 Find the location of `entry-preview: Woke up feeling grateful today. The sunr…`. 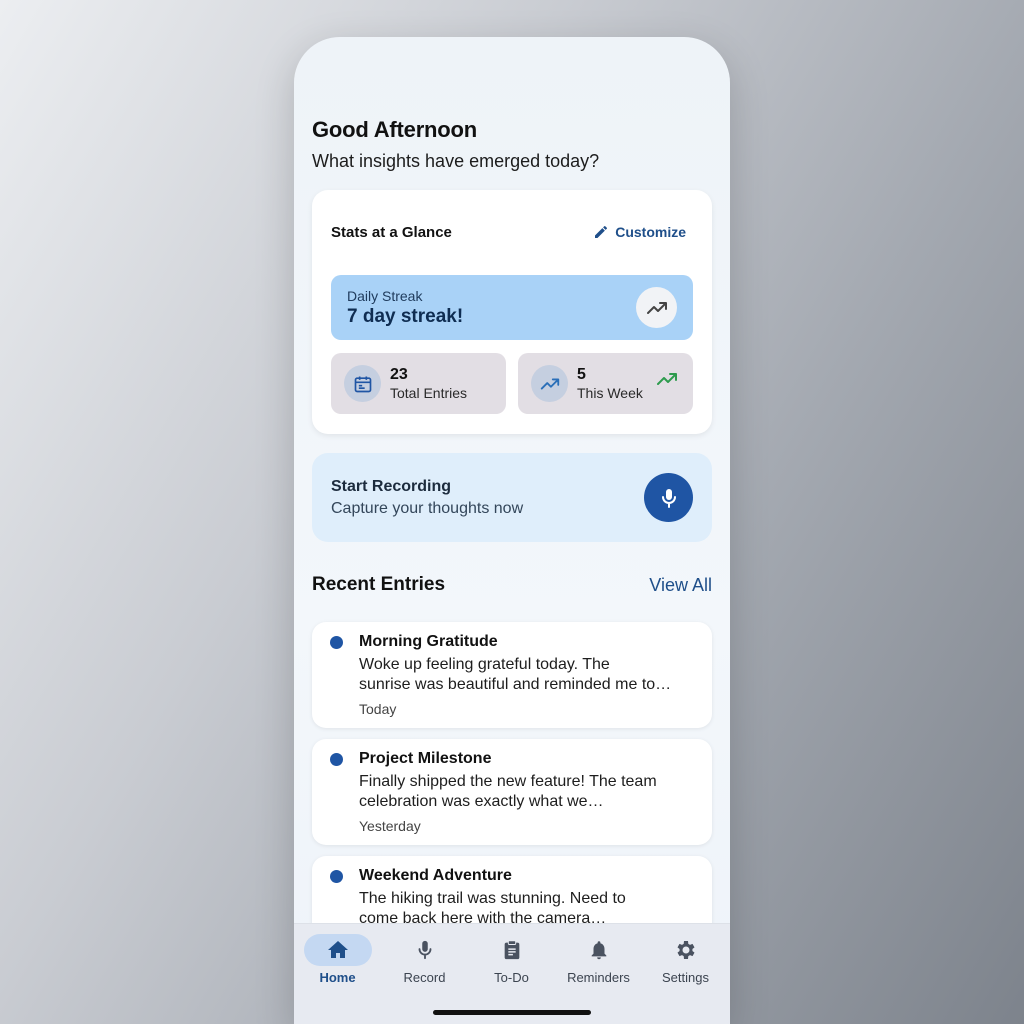

entry-preview: Woke up feeling grateful today. The sunr… is located at coordinates (529, 675).